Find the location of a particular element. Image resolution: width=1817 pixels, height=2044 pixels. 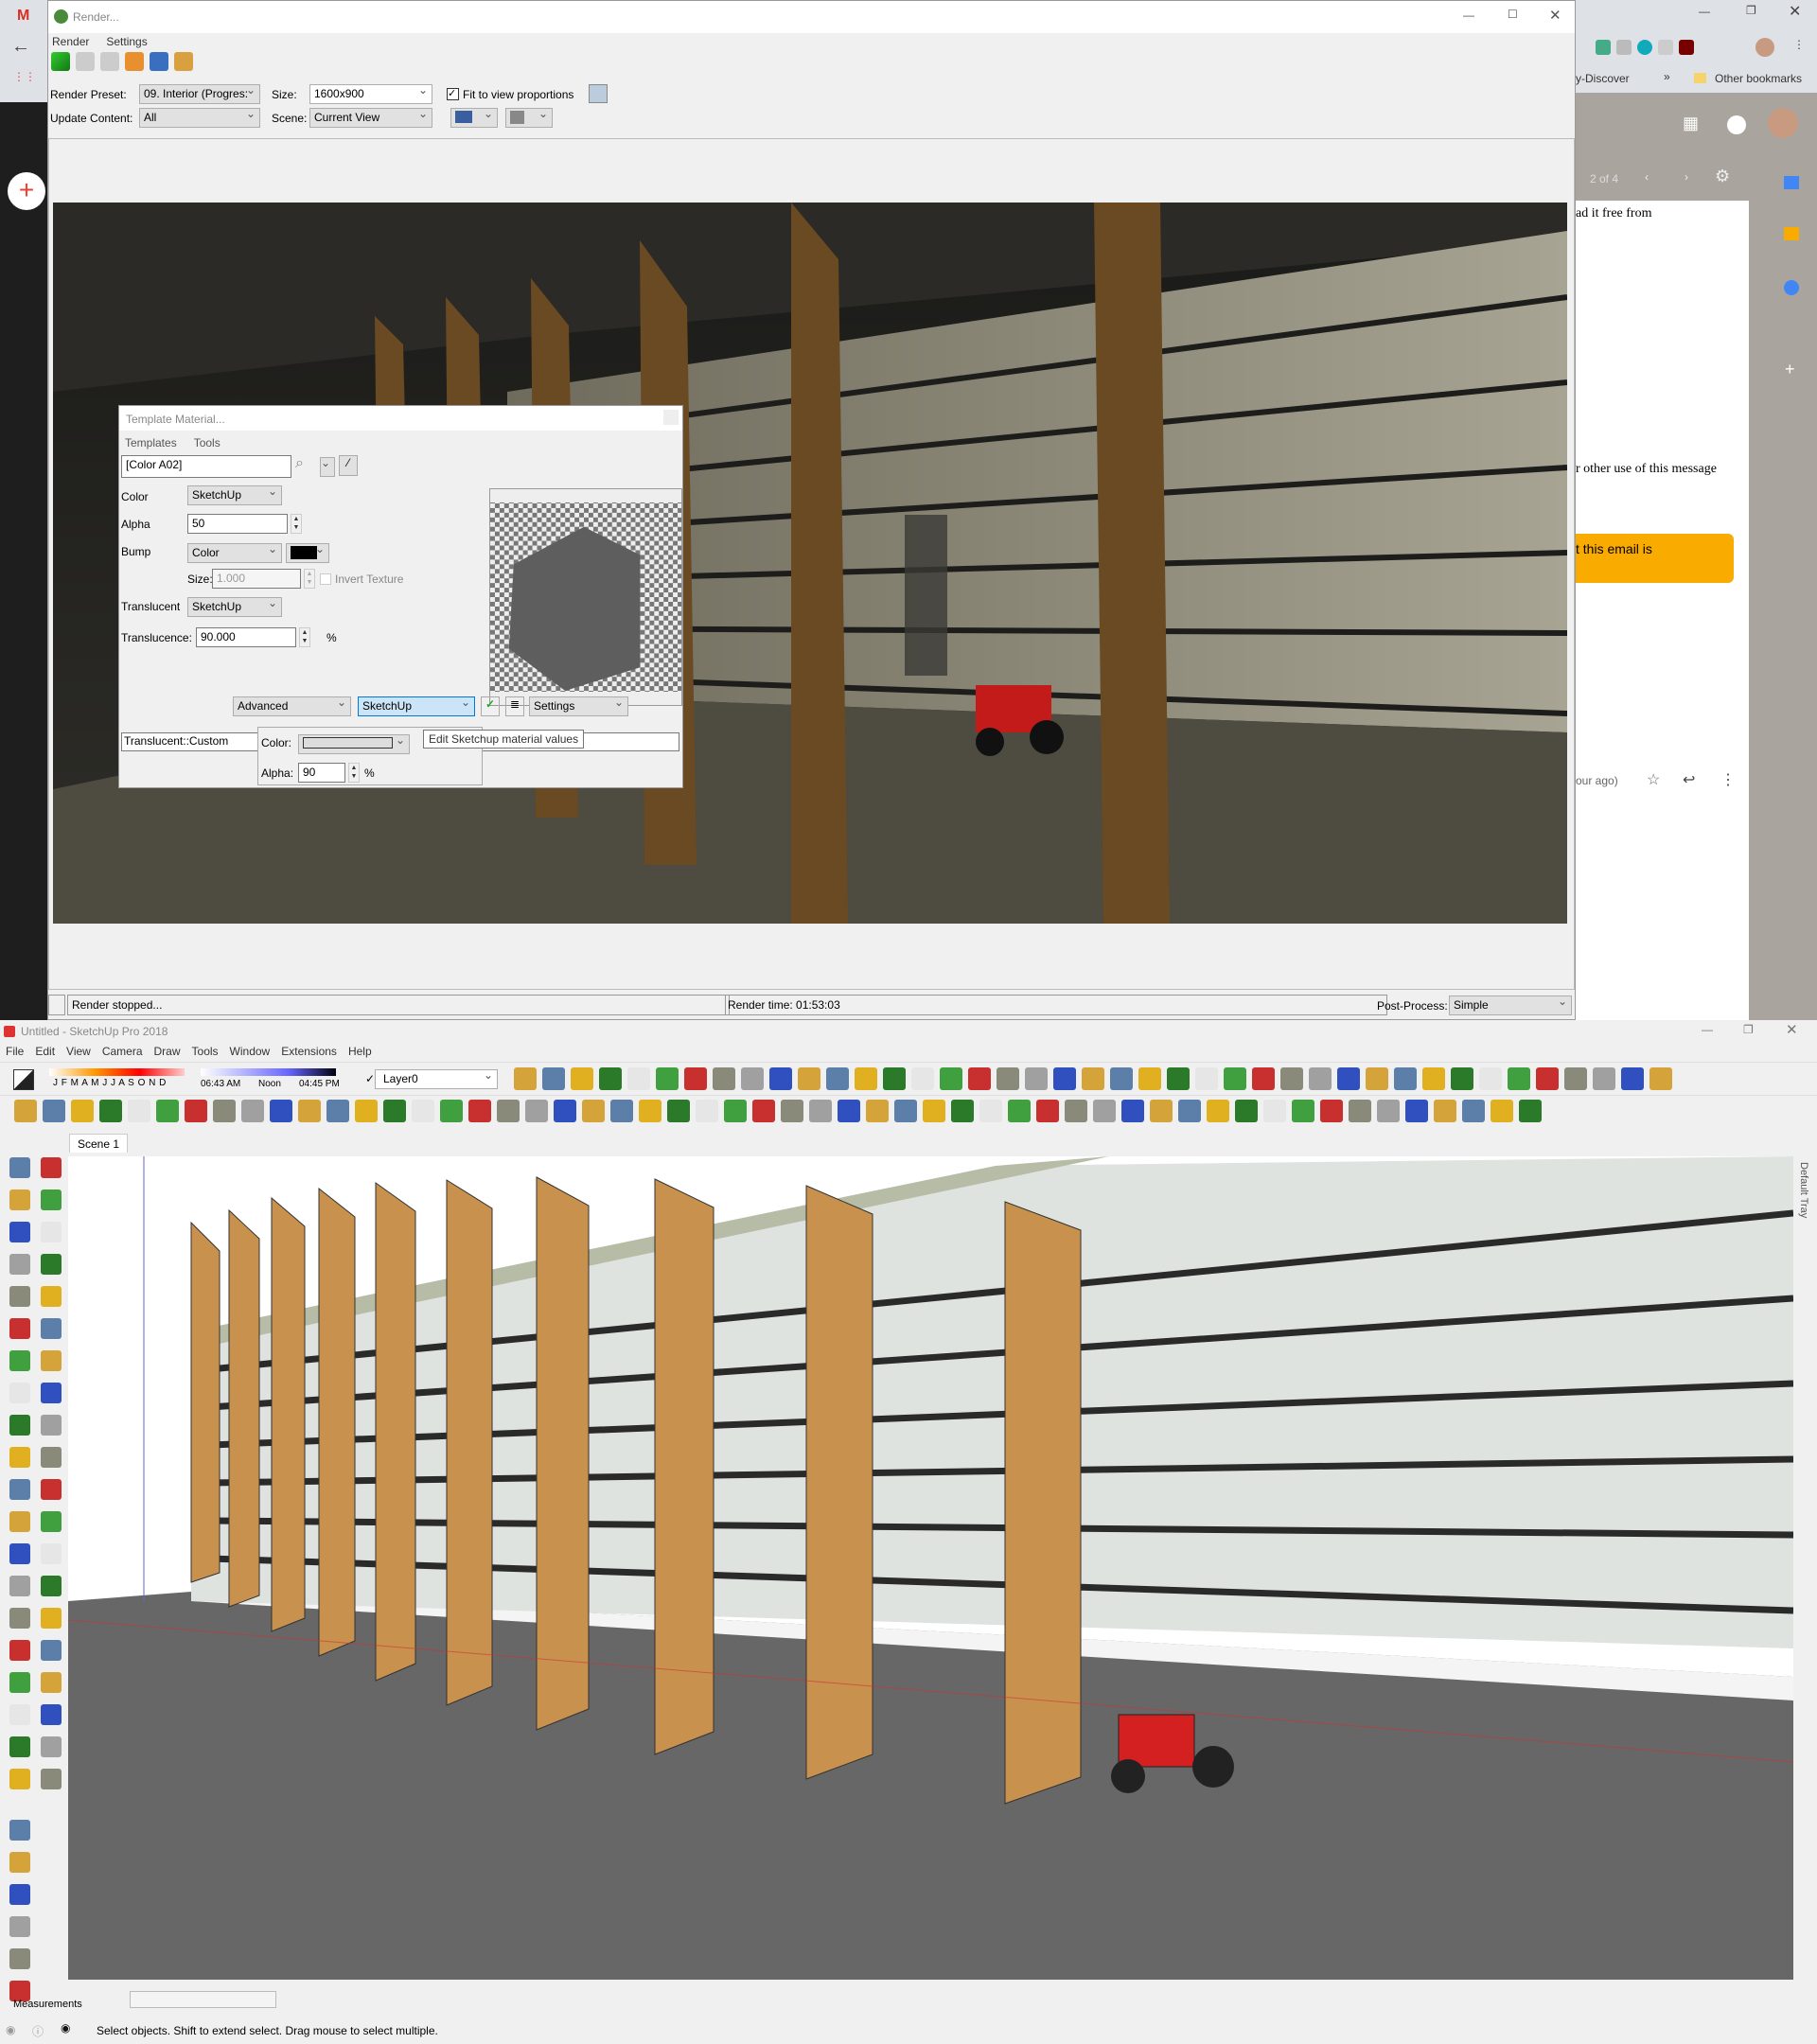

window-close-icon: ✕ is located at coordinates (1795, 11).